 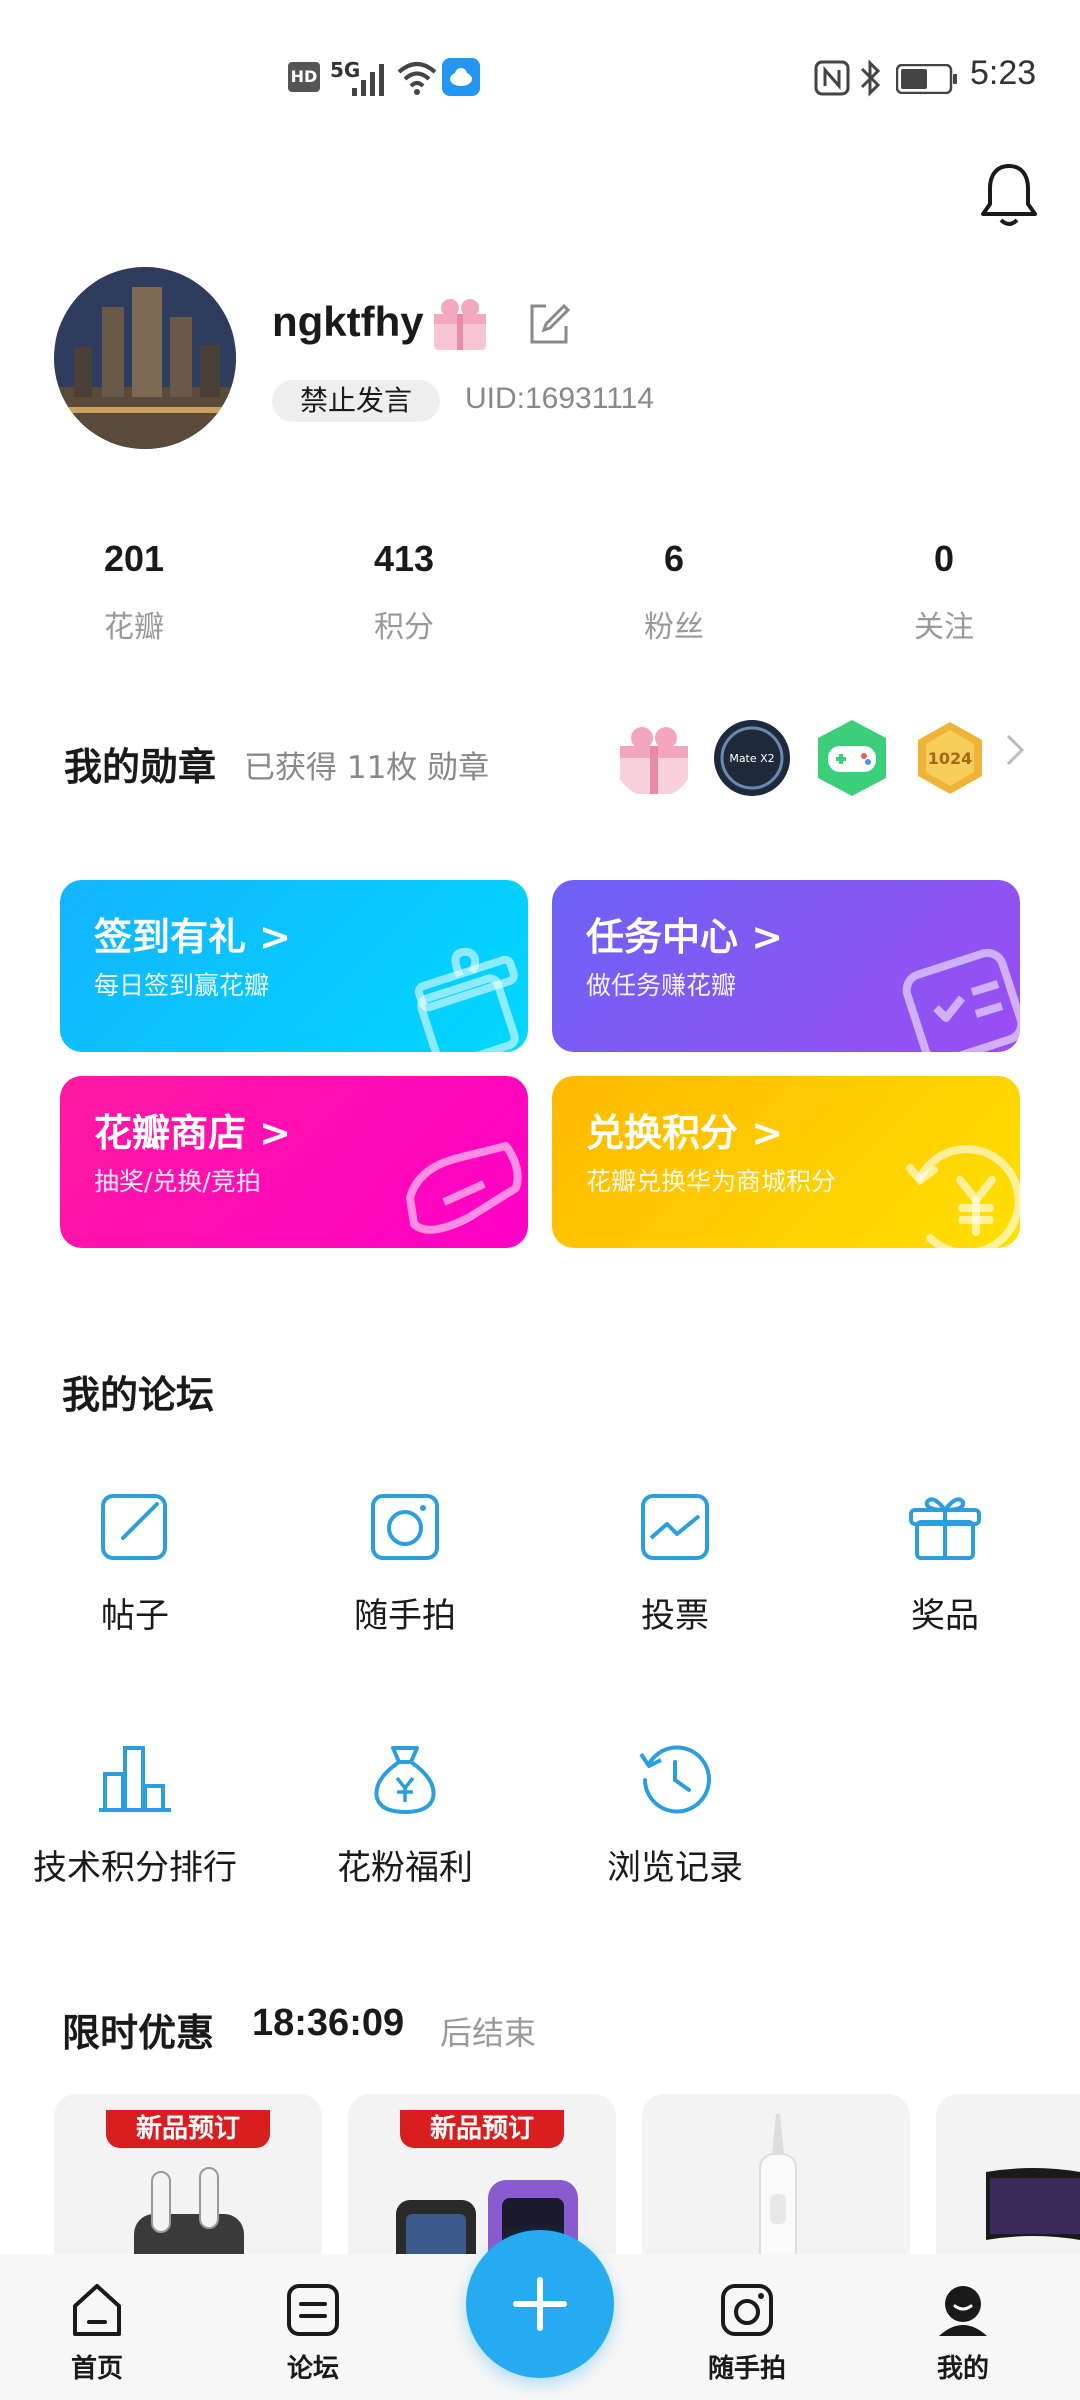 I want to click on forum-item-prizes-label: 奖品, so click(x=945, y=1616).